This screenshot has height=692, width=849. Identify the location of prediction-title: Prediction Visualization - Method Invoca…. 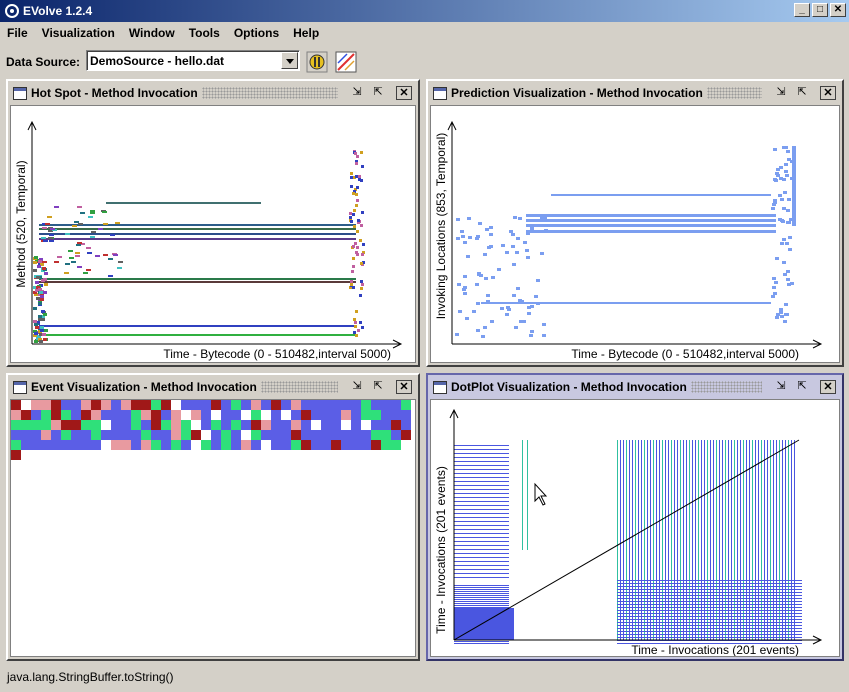
(577, 93).